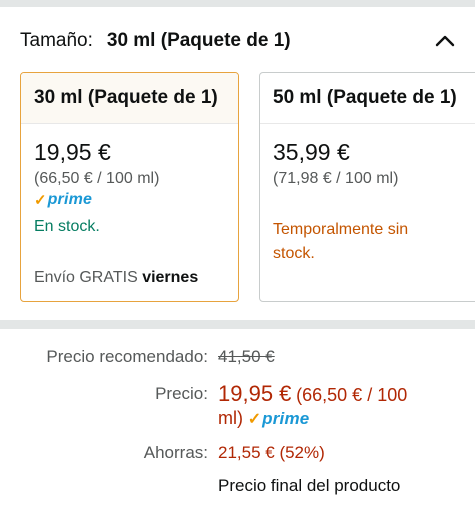 The height and width of the screenshot is (505, 475). Describe the element at coordinates (336, 178) in the screenshot. I see `option-unit-price: (71,98 € / 100 ml)` at that location.